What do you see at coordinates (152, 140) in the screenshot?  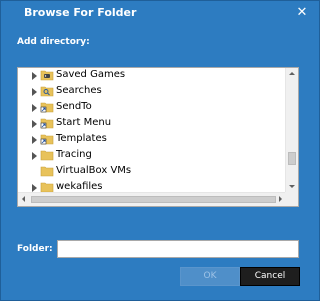 I see `tree-item-templates: Templates` at bounding box center [152, 140].